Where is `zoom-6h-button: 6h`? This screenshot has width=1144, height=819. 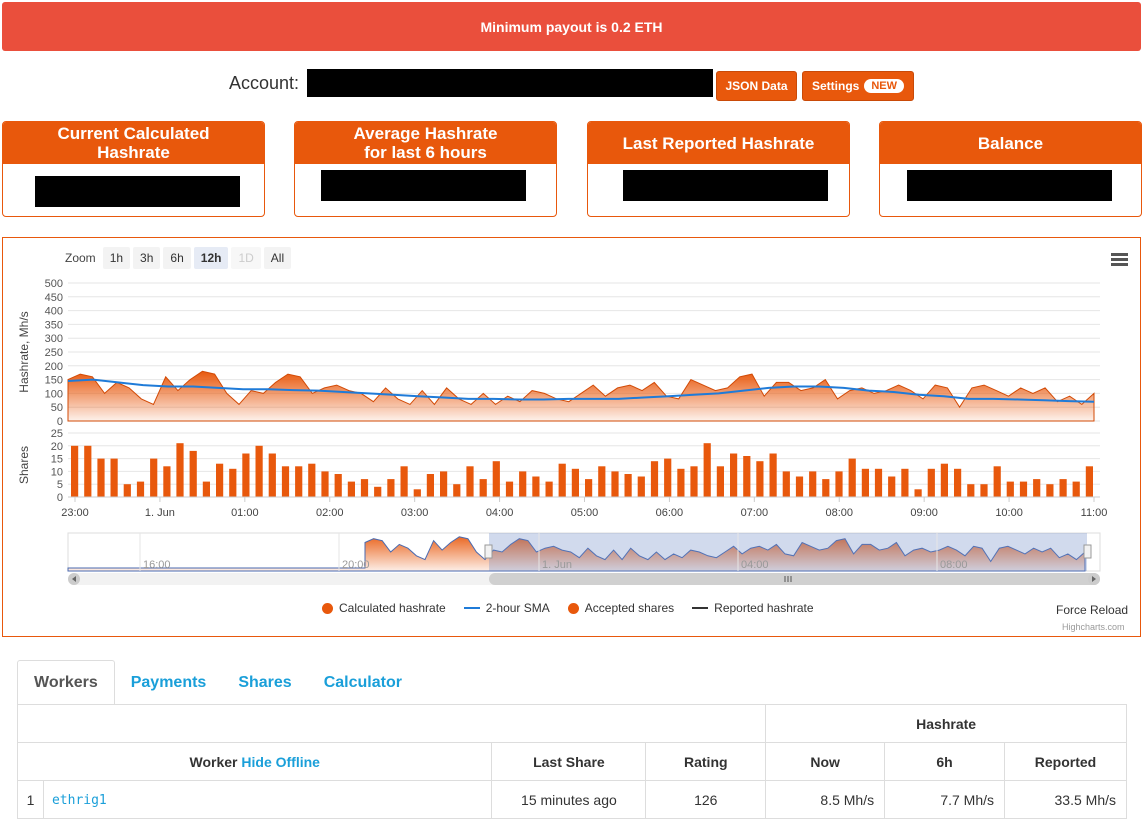
zoom-6h-button: 6h is located at coordinates (177, 258).